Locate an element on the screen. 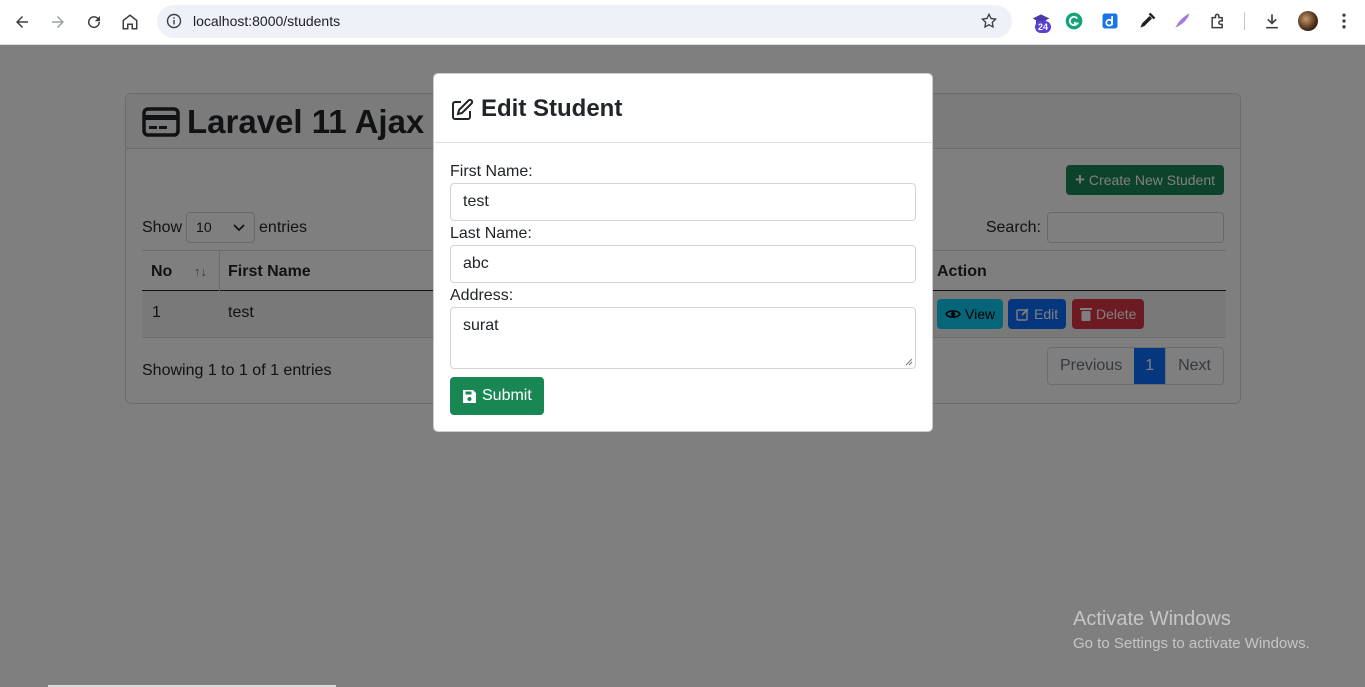 This screenshot has height=687, width=1365. color-picker-icon is located at coordinates (1147, 21).